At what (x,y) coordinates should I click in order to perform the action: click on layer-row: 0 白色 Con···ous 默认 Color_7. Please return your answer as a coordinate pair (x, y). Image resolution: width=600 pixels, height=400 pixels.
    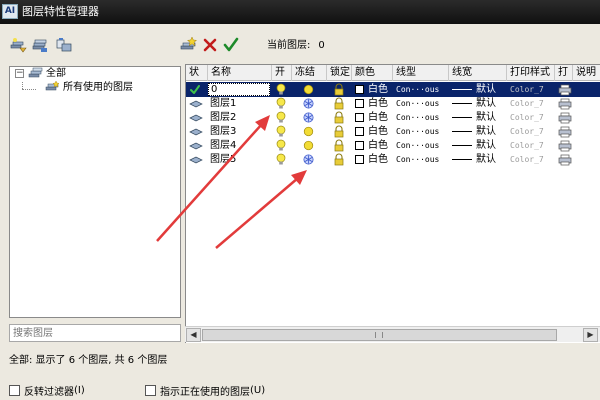
    Looking at the image, I should click on (393, 89).